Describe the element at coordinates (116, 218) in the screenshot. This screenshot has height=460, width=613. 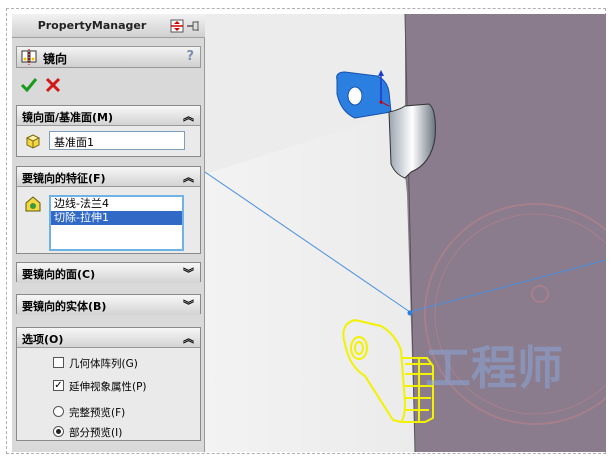
I see `list-item-selected: 切除-拉伸1` at that location.